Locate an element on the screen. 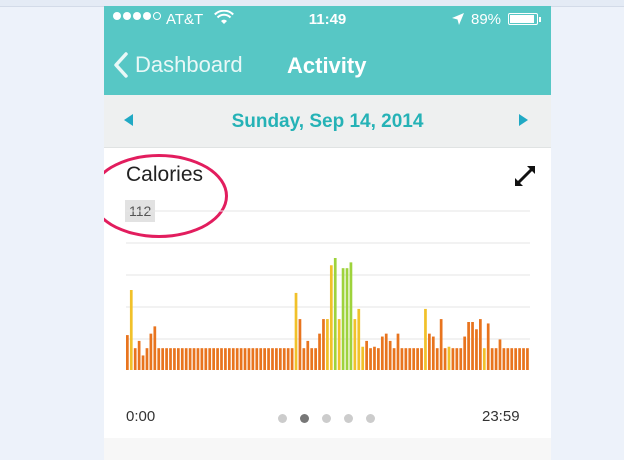 The width and height of the screenshot is (624, 460). back-button: Dashboard is located at coordinates (178, 65).